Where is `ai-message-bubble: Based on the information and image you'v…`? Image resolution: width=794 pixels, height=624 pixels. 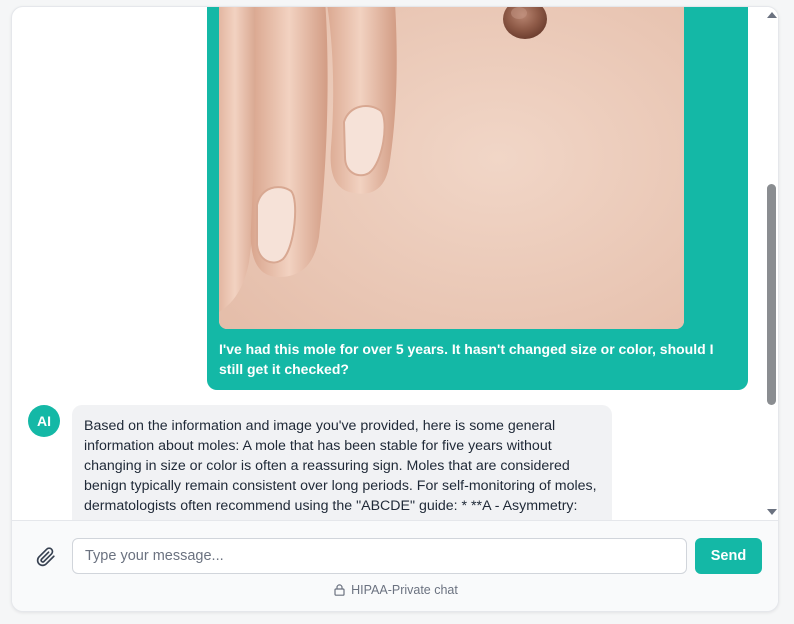 ai-message-bubble: Based on the information and image you'v… is located at coordinates (342, 462).